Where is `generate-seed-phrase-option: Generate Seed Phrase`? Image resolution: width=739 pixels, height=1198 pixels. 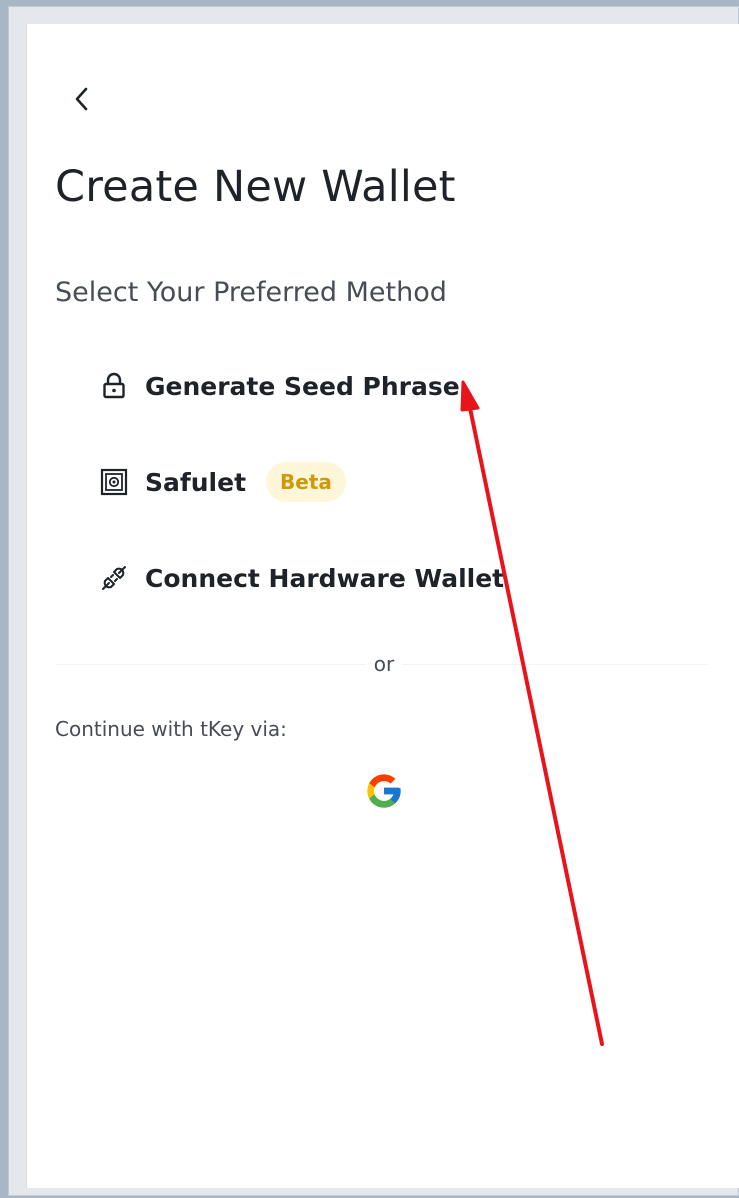
generate-seed-phrase-option: Generate Seed Phrase is located at coordinates (279, 386).